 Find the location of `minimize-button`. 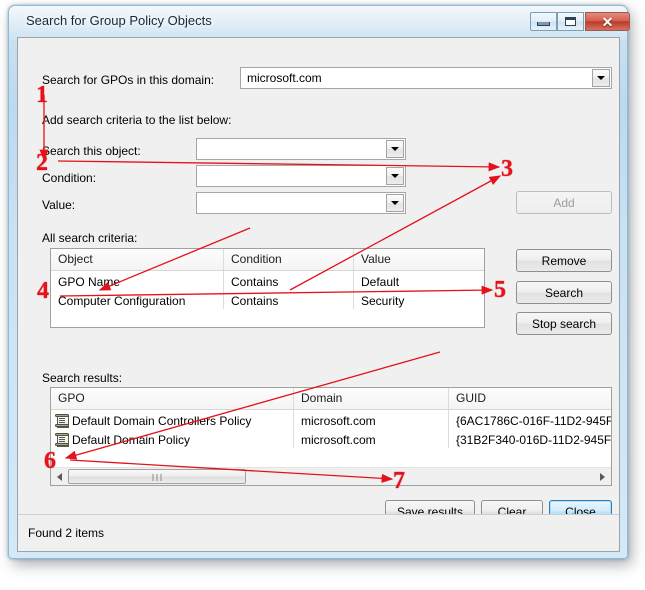

minimize-button is located at coordinates (543, 21).